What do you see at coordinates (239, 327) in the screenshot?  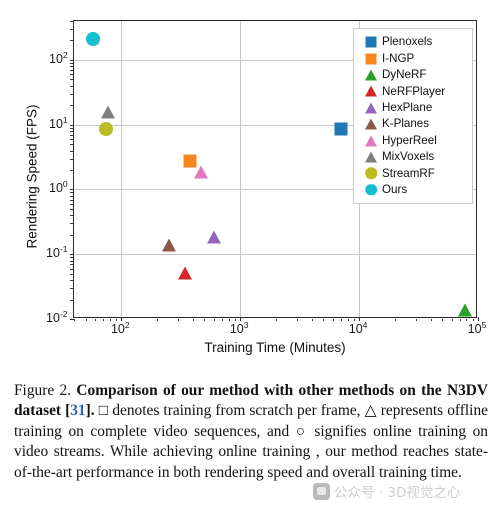 I see `x-tick-label: 103` at bounding box center [239, 327].